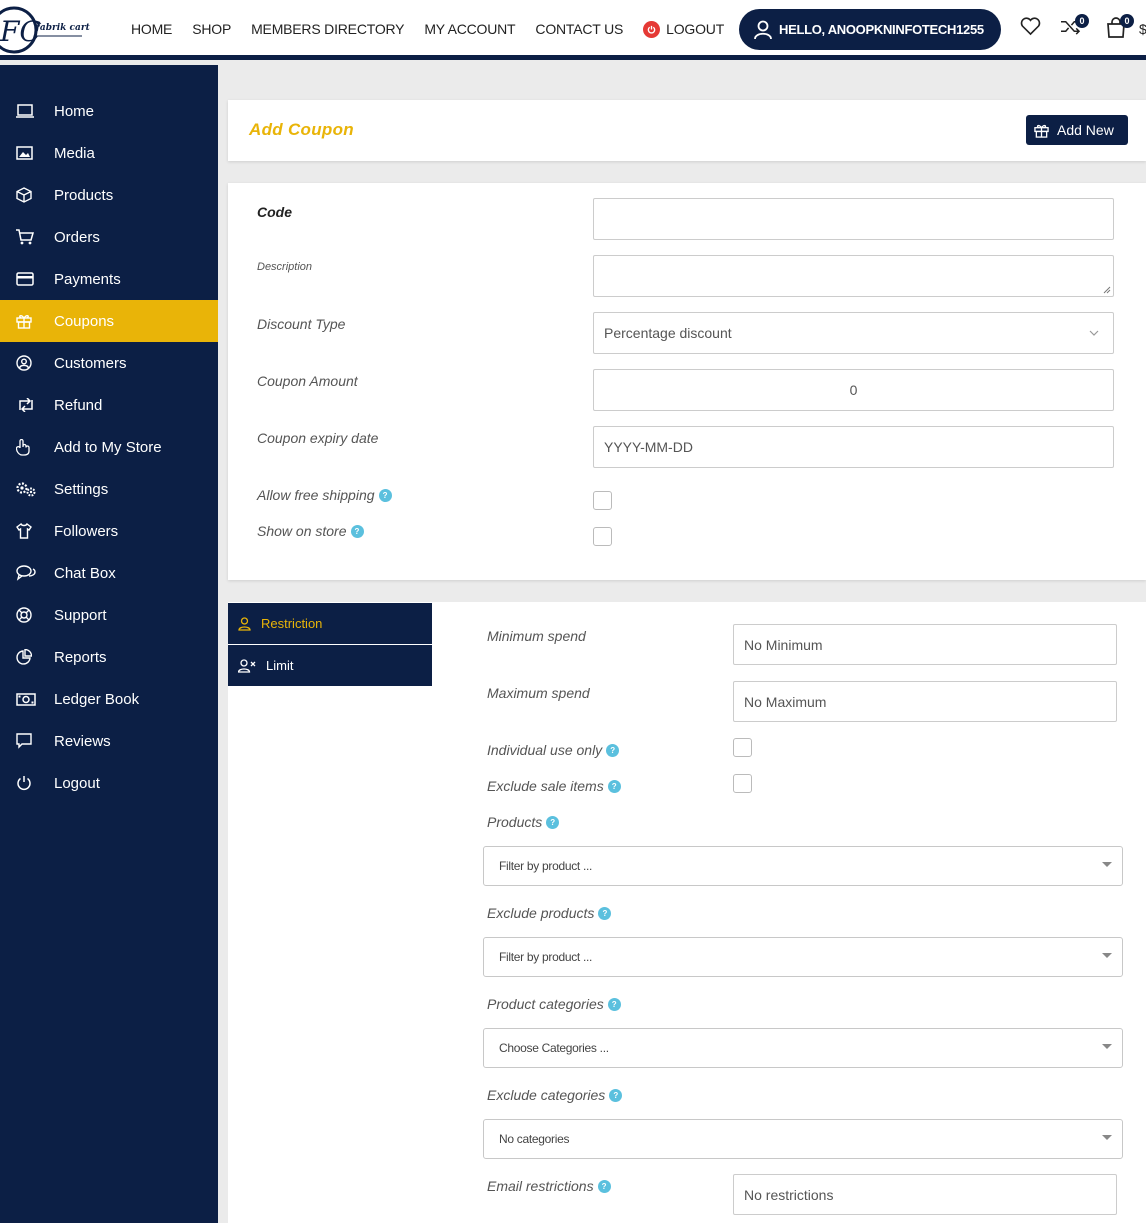 This screenshot has width=1146, height=1223. Describe the element at coordinates (652, 29) in the screenshot. I see `power-icon` at that location.